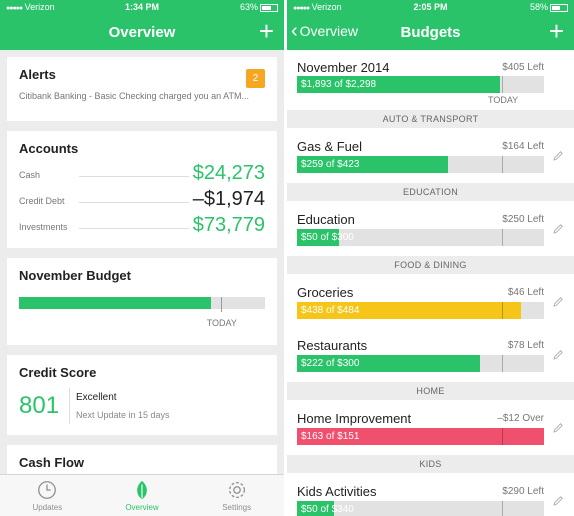 Image resolution: width=574 pixels, height=516 pixels. I want to click on budget-bar: $438 of $484, so click(420, 310).